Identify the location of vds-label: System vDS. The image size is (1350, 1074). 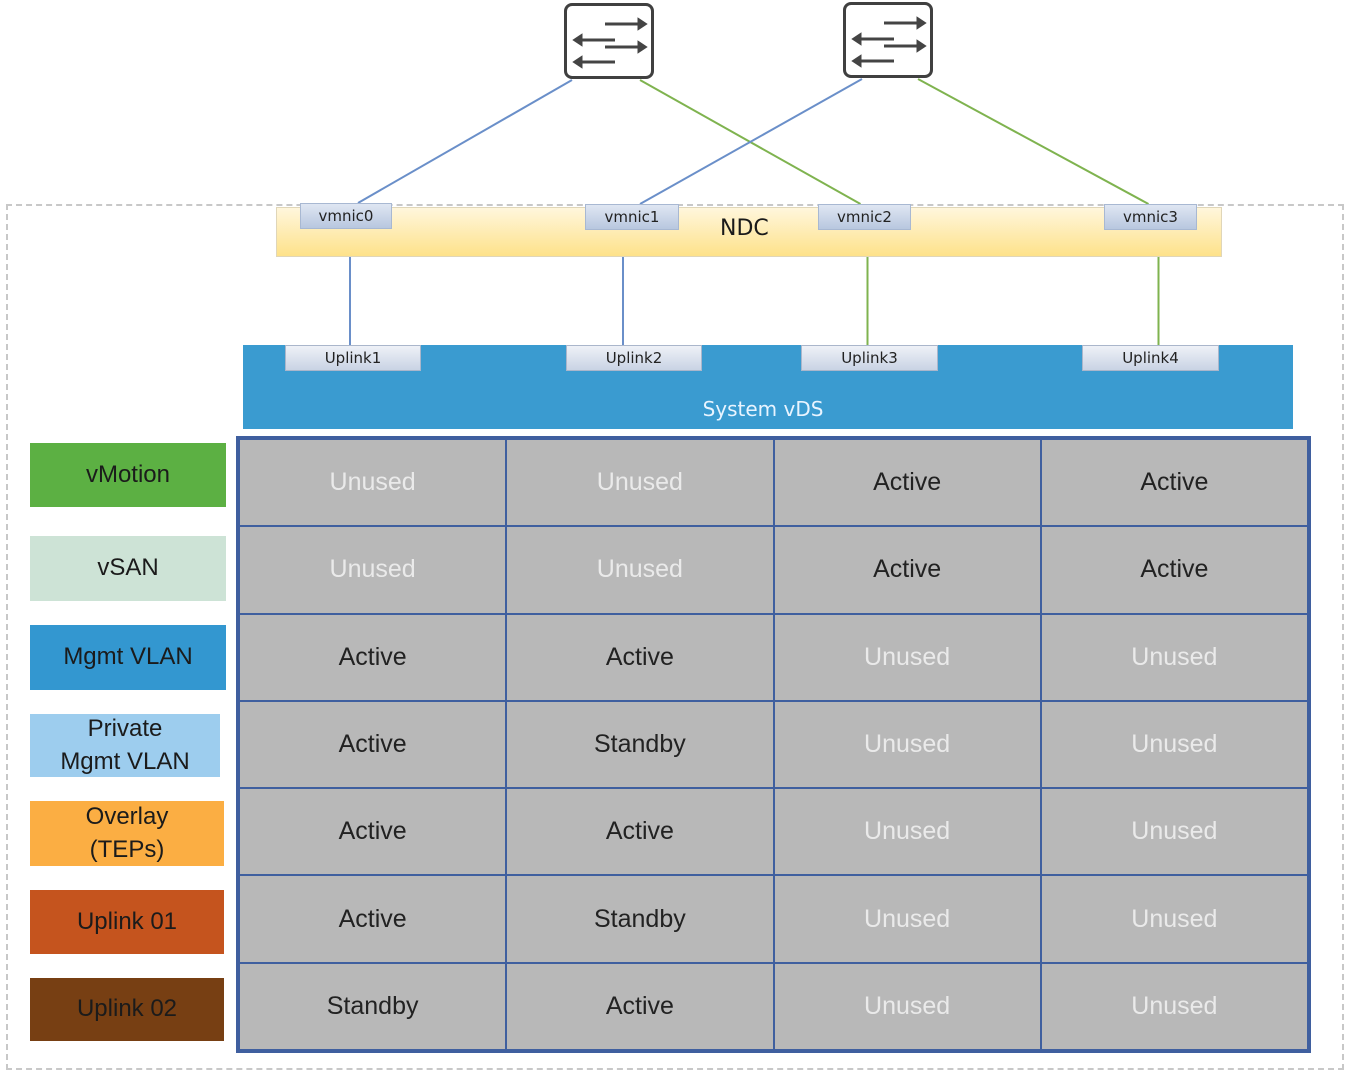
(763, 409).